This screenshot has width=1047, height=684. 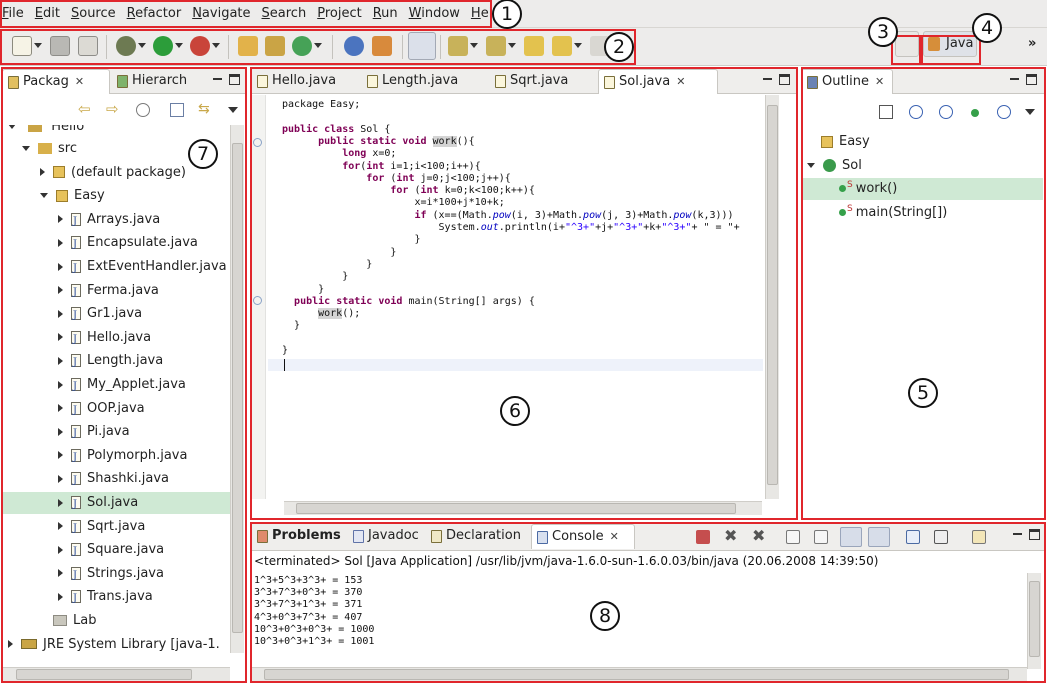 What do you see at coordinates (434, 13) in the screenshot?
I see `menu-window: Window` at bounding box center [434, 13].